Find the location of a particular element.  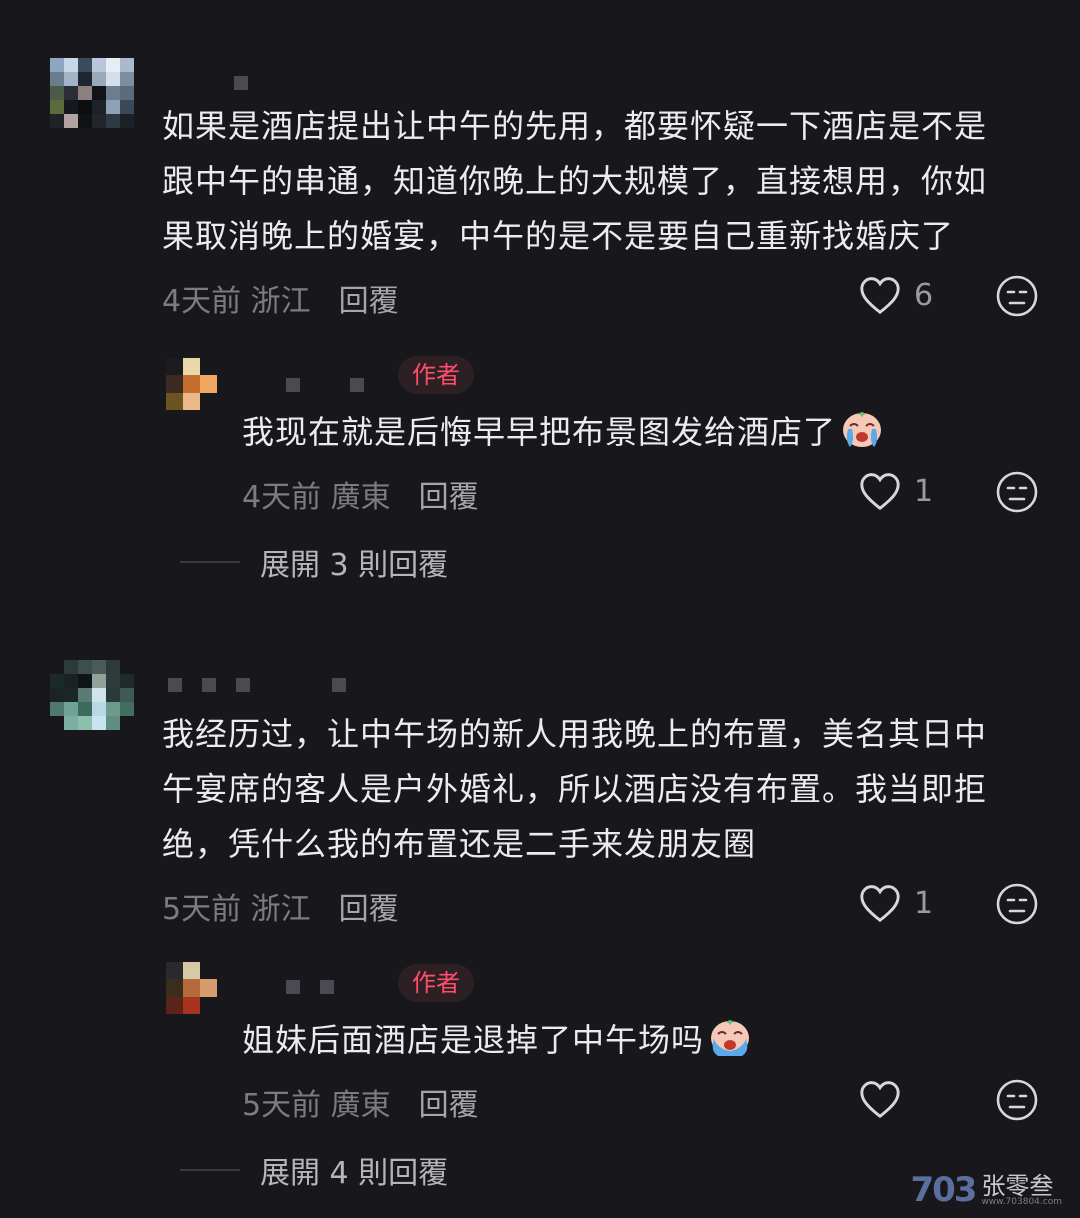

like-button: 6 is located at coordinates (895, 295).